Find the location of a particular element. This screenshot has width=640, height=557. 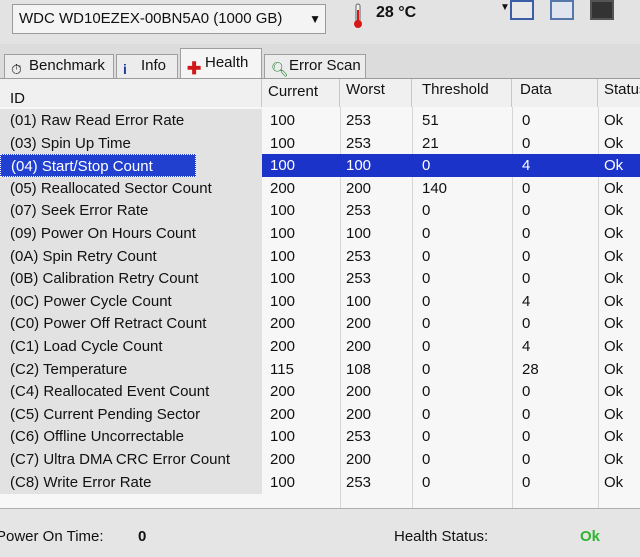

attribute-name: (0B) Calibration Retry Count is located at coordinates (131, 279).